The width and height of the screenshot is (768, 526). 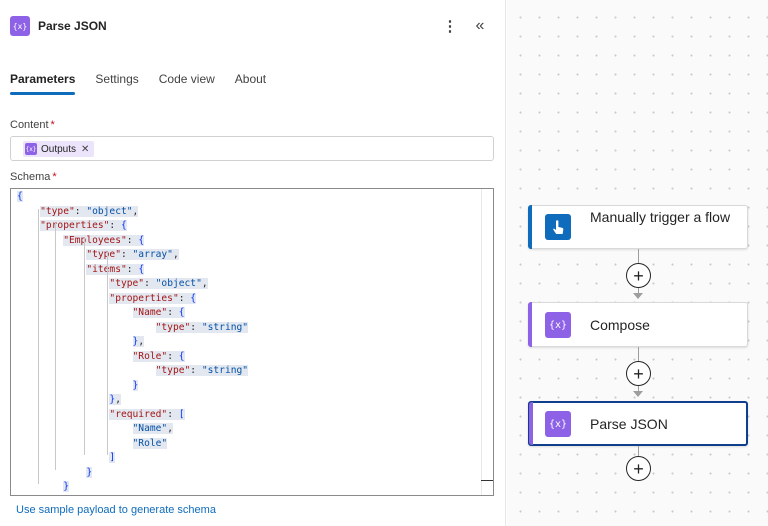 What do you see at coordinates (112, 457) in the screenshot?
I see `code-line: ]` at bounding box center [112, 457].